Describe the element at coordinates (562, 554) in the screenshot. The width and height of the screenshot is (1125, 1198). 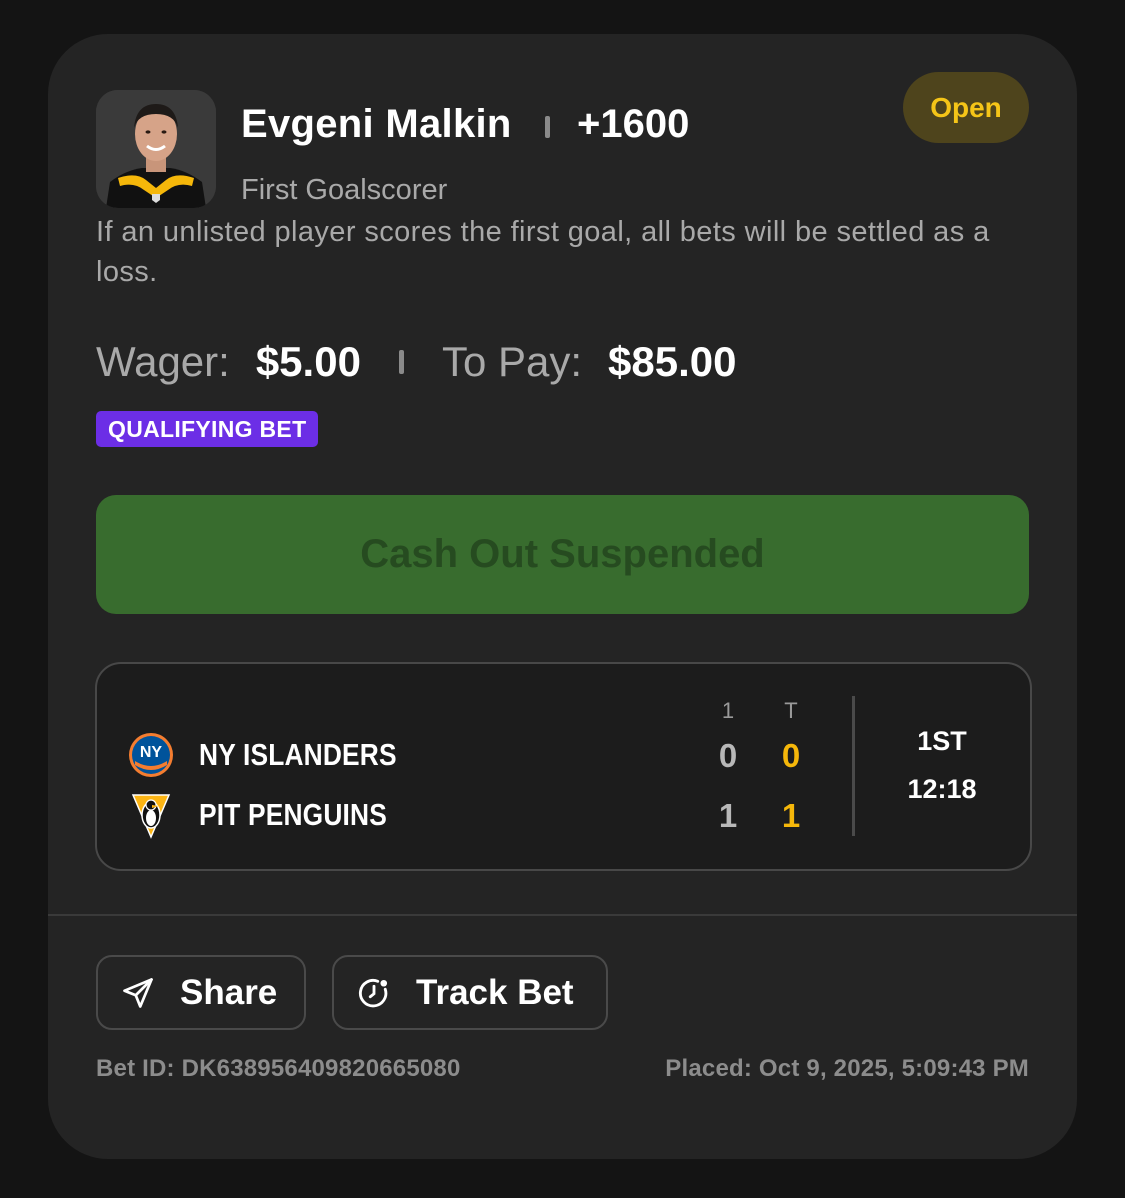
I see `cash-out-button: Cash Out Suspended` at that location.